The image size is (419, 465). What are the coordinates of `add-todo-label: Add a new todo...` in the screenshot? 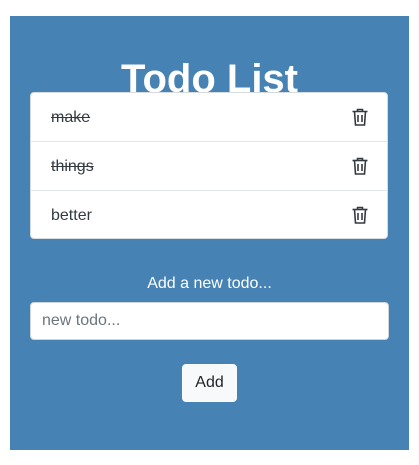 It's located at (209, 283).